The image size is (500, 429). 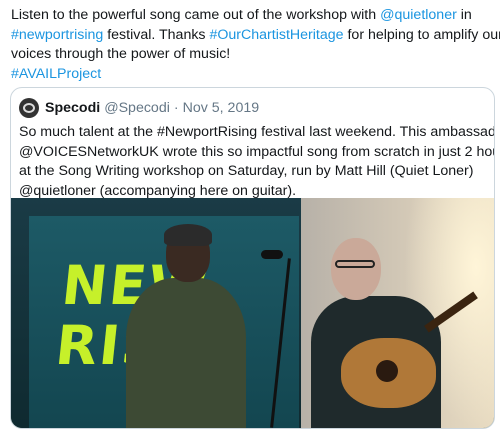 What do you see at coordinates (355, 264) in the screenshot?
I see `guitarist-glasses` at bounding box center [355, 264].